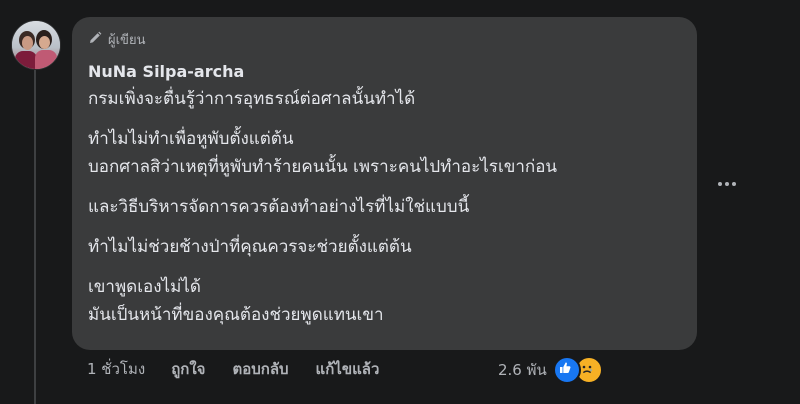 The width and height of the screenshot is (800, 404). What do you see at coordinates (36, 45) in the screenshot?
I see `avatar` at bounding box center [36, 45].